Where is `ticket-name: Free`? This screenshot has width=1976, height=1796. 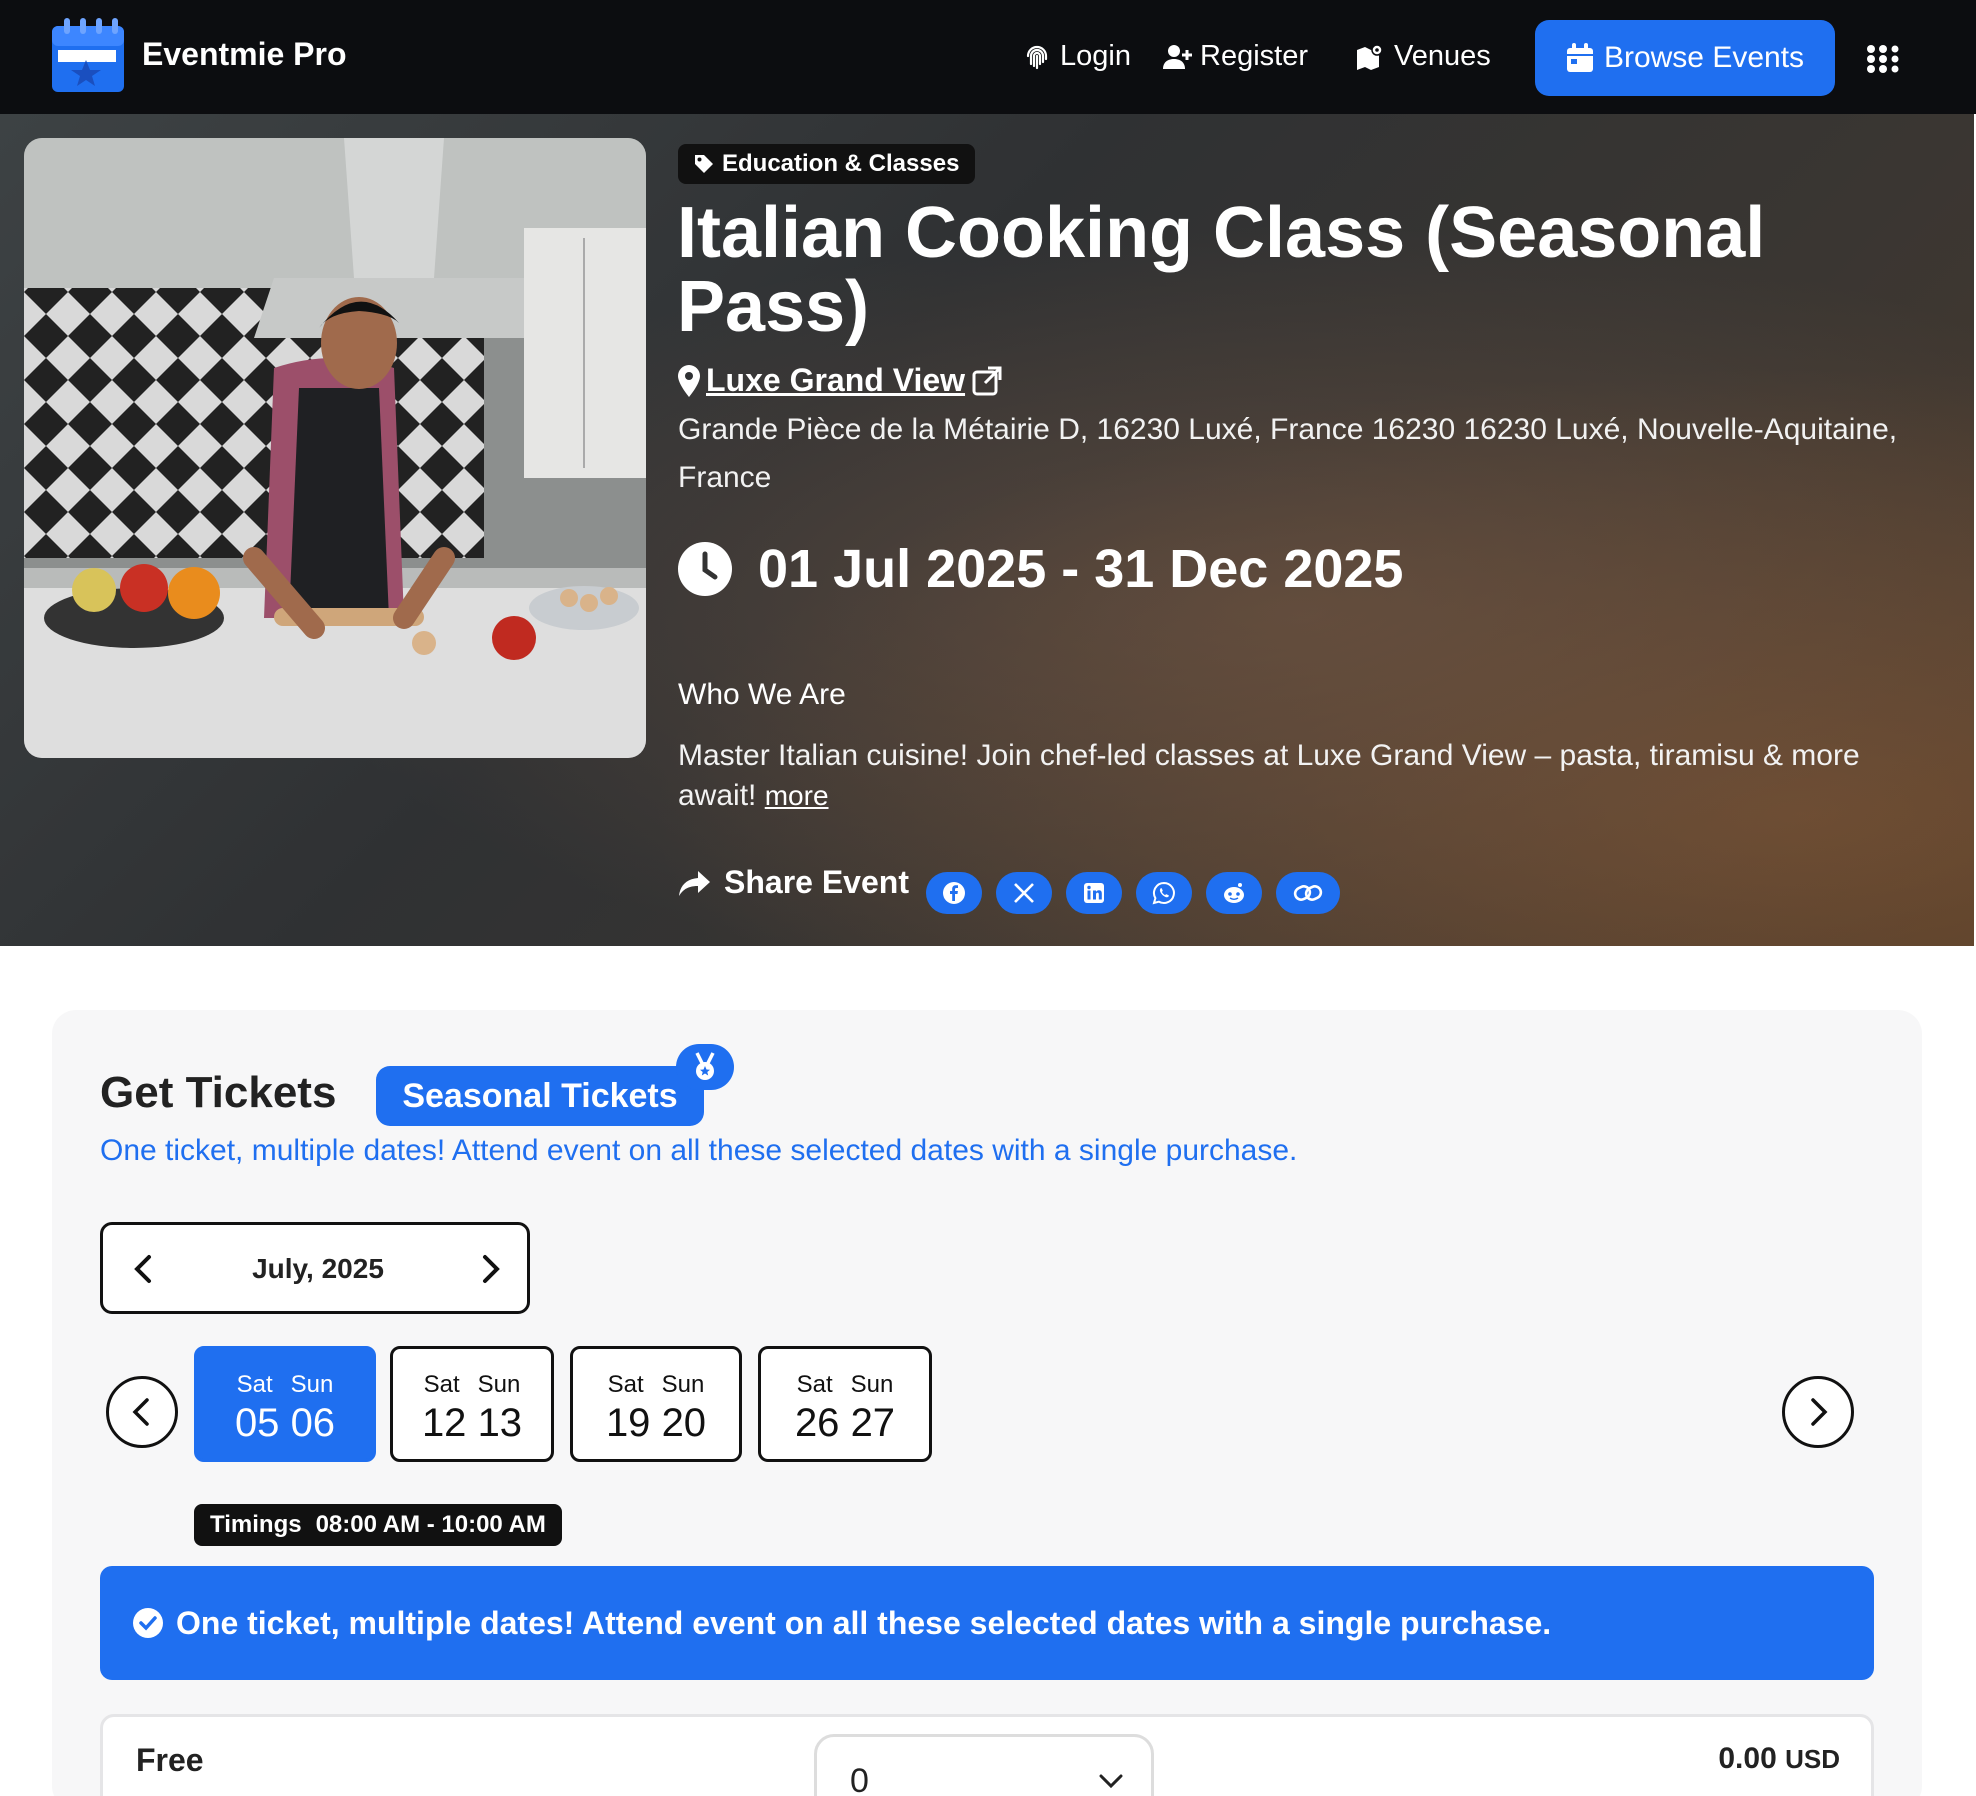 ticket-name: Free is located at coordinates (170, 1760).